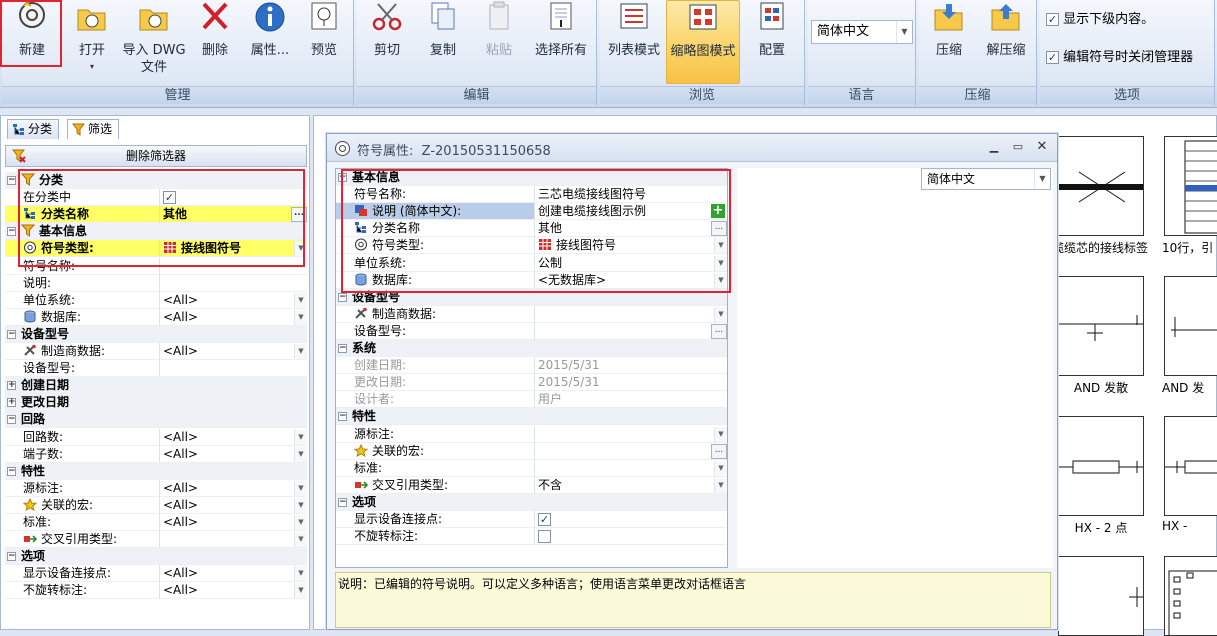  What do you see at coordinates (11, 386) in the screenshot?
I see `expand-icon: +` at bounding box center [11, 386].